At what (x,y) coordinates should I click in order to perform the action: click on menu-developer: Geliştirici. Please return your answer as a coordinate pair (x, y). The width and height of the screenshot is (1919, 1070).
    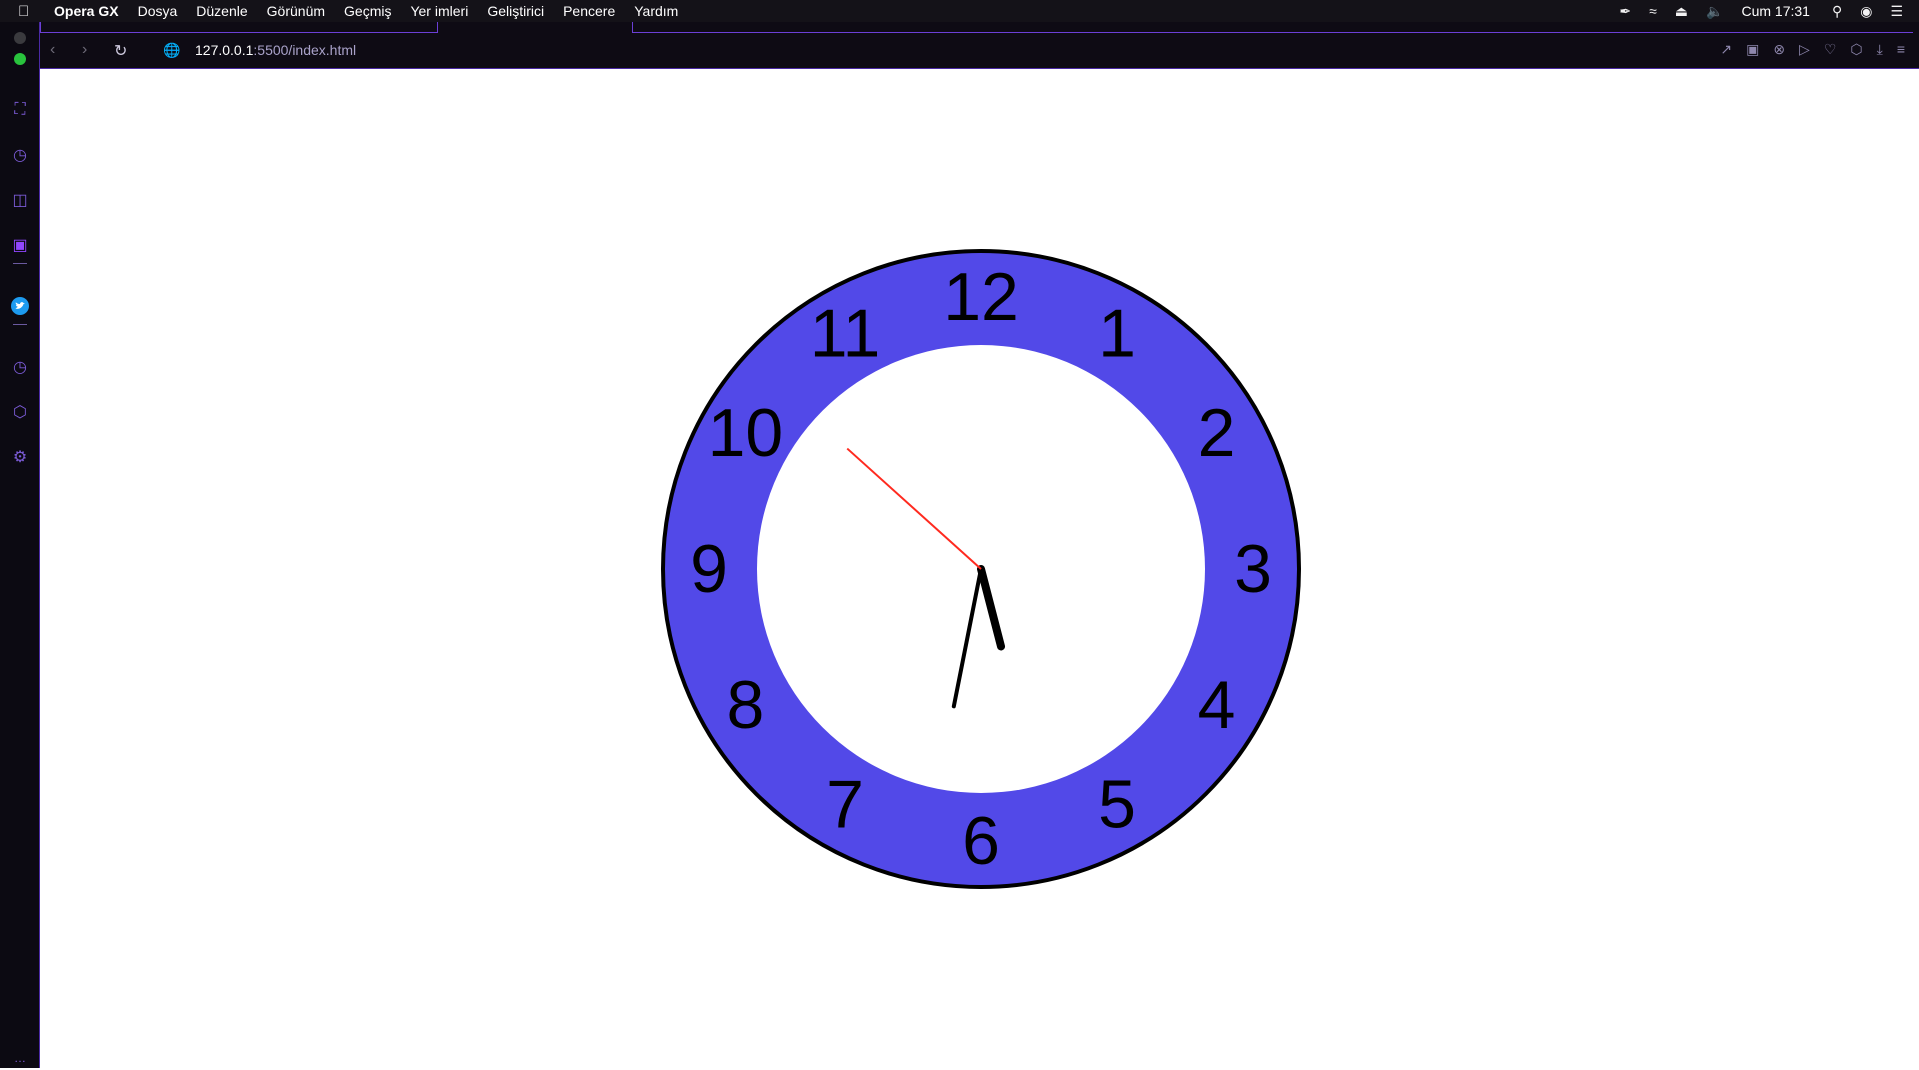
    Looking at the image, I should click on (515, 11).